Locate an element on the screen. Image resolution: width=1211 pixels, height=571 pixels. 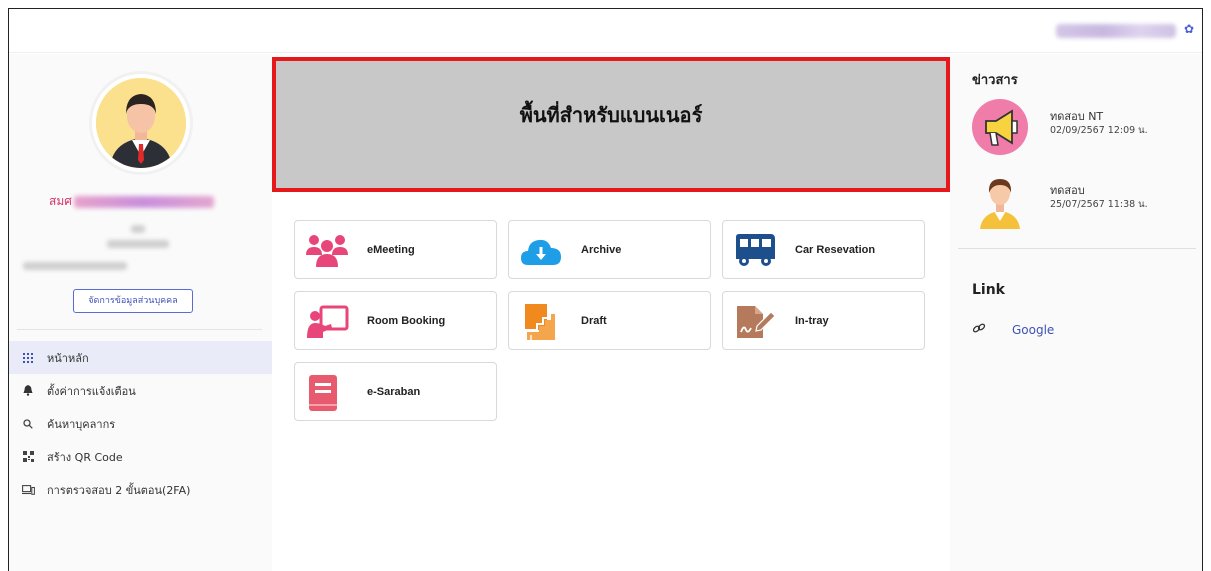
news-title: ข่าวสาร is located at coordinates (995, 80).